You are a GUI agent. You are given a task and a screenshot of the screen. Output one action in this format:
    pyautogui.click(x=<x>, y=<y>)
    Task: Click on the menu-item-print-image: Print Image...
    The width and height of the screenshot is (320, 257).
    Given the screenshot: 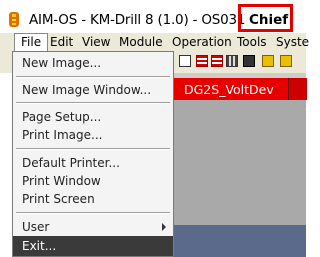 What is the action you would take?
    pyautogui.click(x=62, y=135)
    